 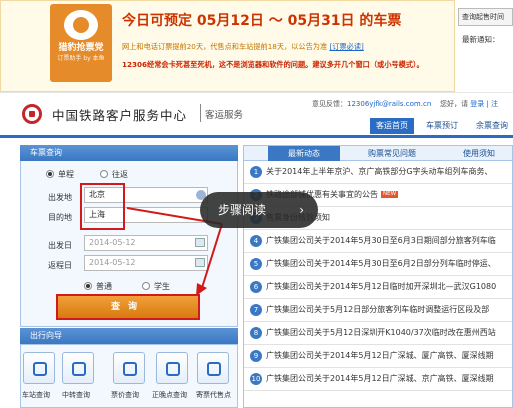 I want to click on station-query-button, so click(x=39, y=368).